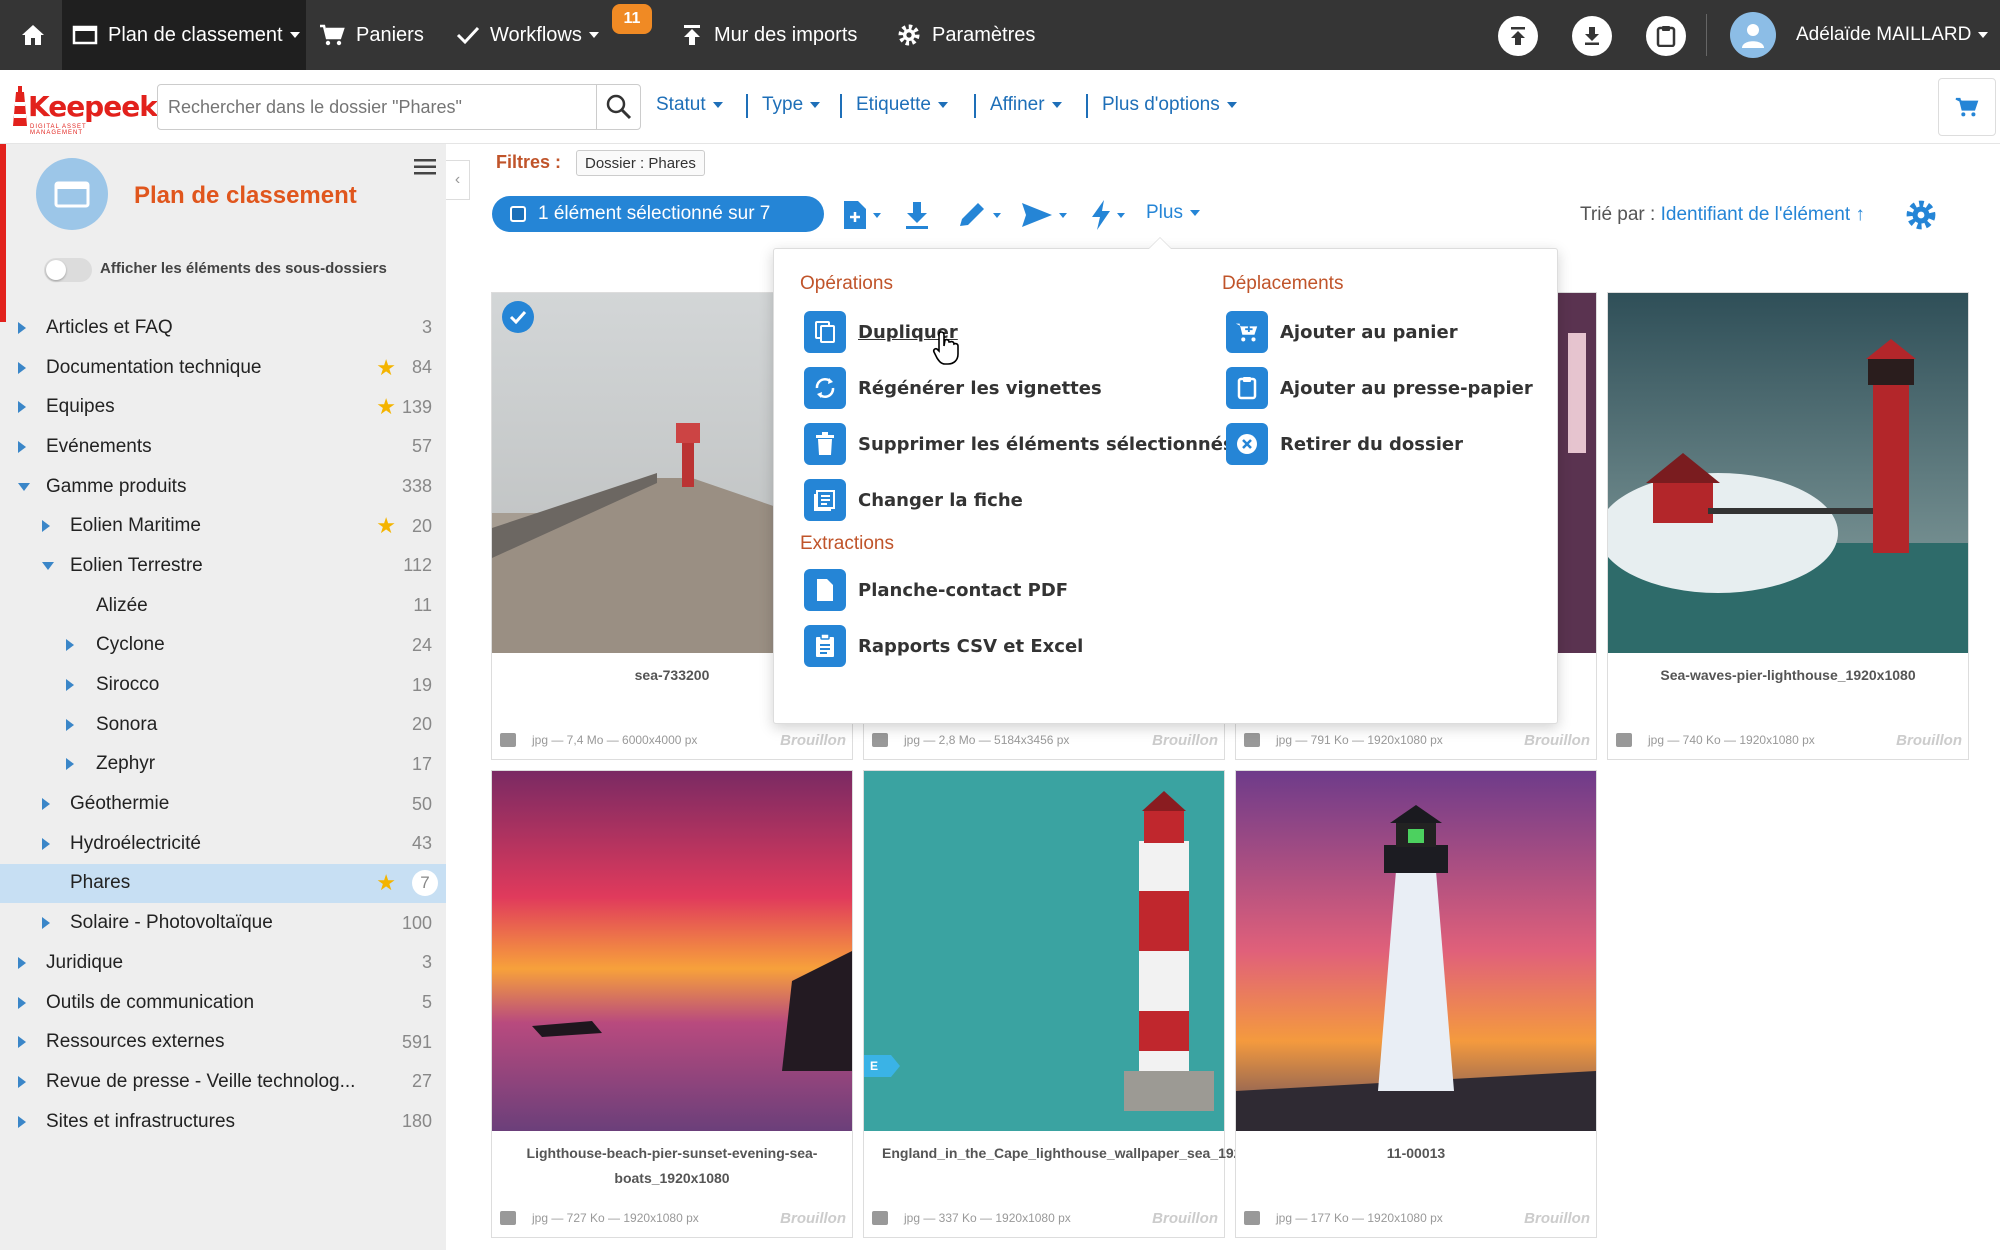  I want to click on cart-button, so click(1967, 107).